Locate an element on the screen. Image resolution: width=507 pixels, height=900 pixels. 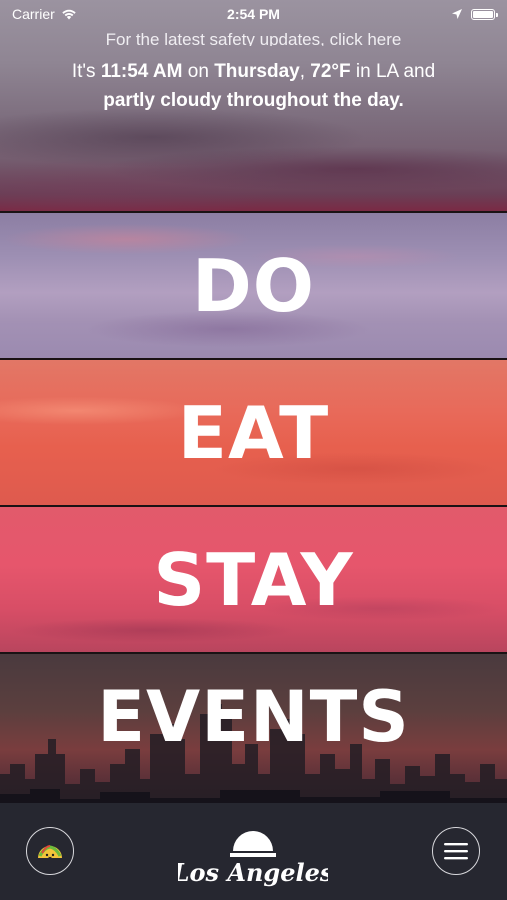
menu-item-events-label: EVENTS is located at coordinates (253, 717).